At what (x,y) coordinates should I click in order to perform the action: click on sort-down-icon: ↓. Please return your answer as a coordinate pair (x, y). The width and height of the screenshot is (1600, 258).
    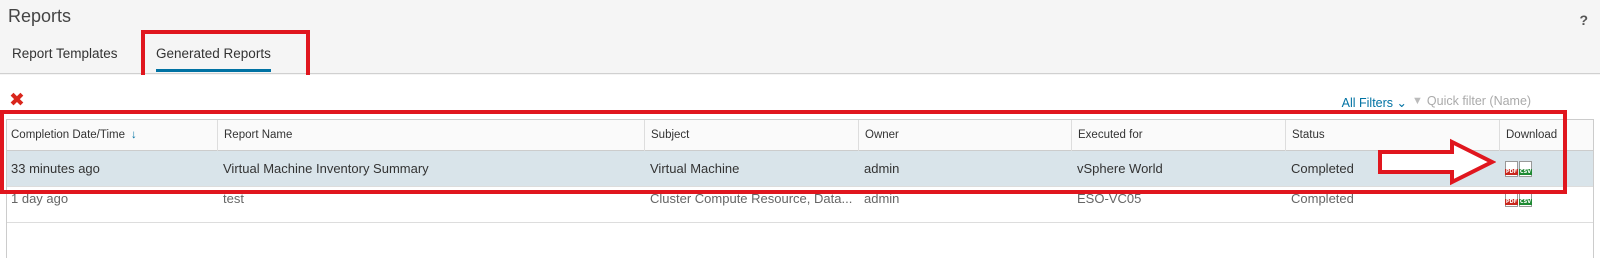
    Looking at the image, I should click on (134, 135).